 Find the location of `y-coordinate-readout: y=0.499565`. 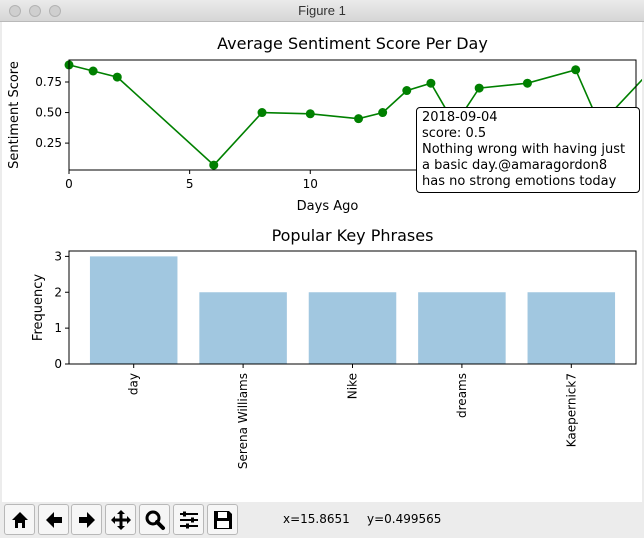

y-coordinate-readout: y=0.499565 is located at coordinates (404, 519).